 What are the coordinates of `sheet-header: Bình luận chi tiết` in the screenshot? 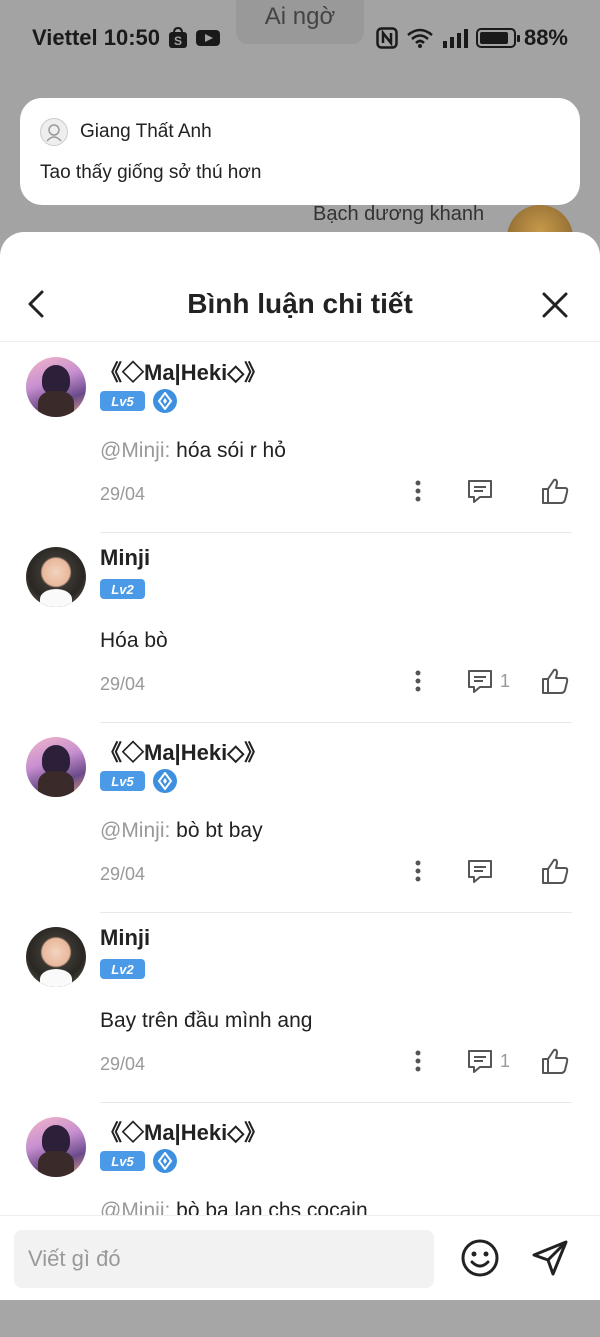 It's located at (300, 287).